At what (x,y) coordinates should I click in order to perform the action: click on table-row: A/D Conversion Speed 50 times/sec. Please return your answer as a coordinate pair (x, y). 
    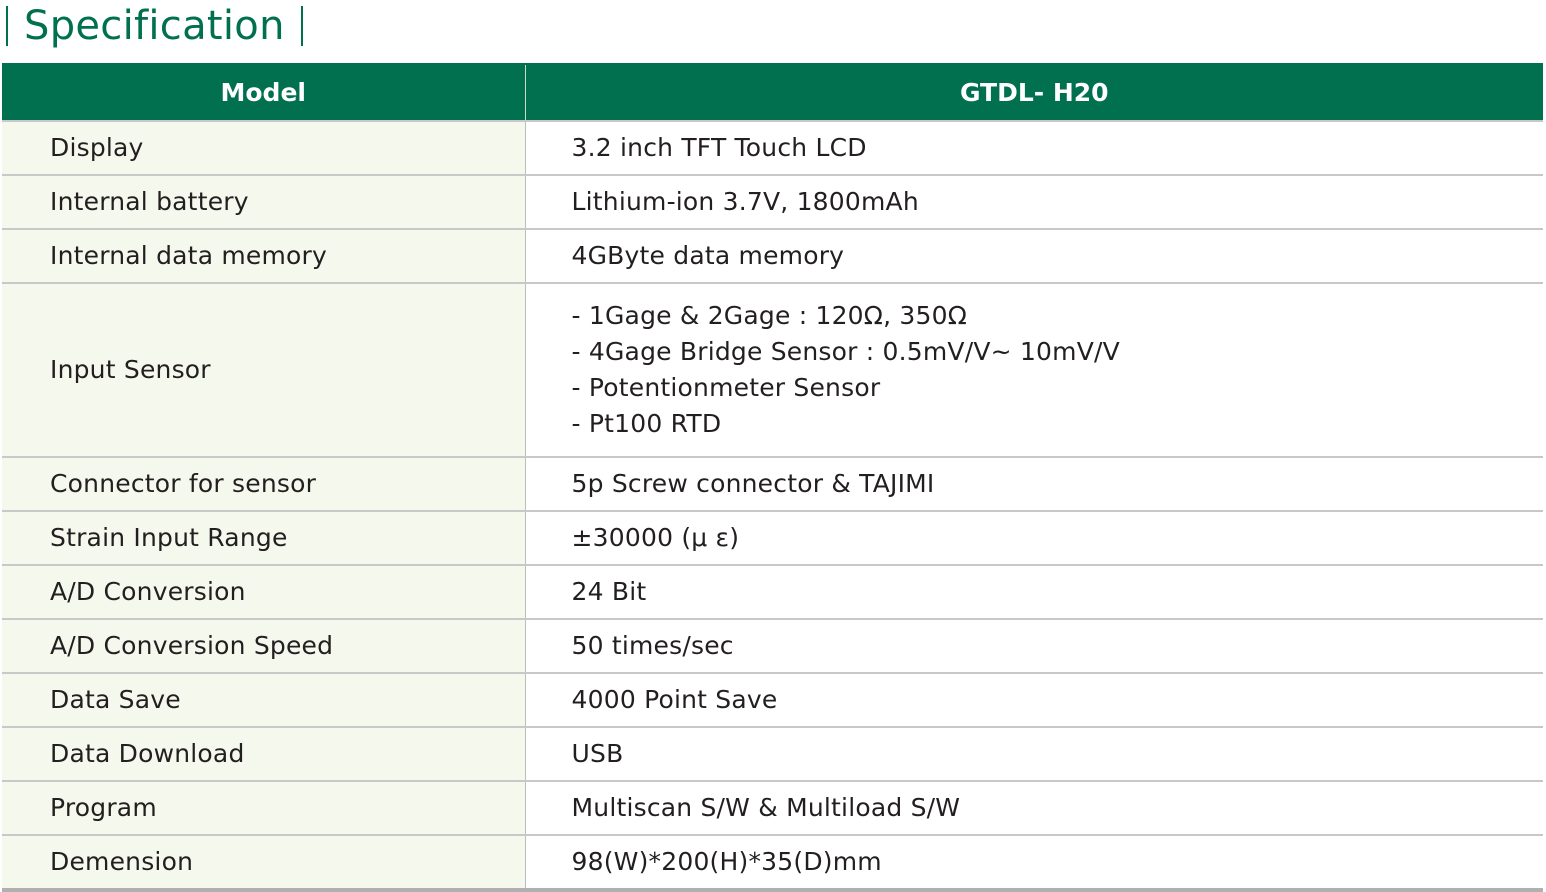
    Looking at the image, I should click on (772, 645).